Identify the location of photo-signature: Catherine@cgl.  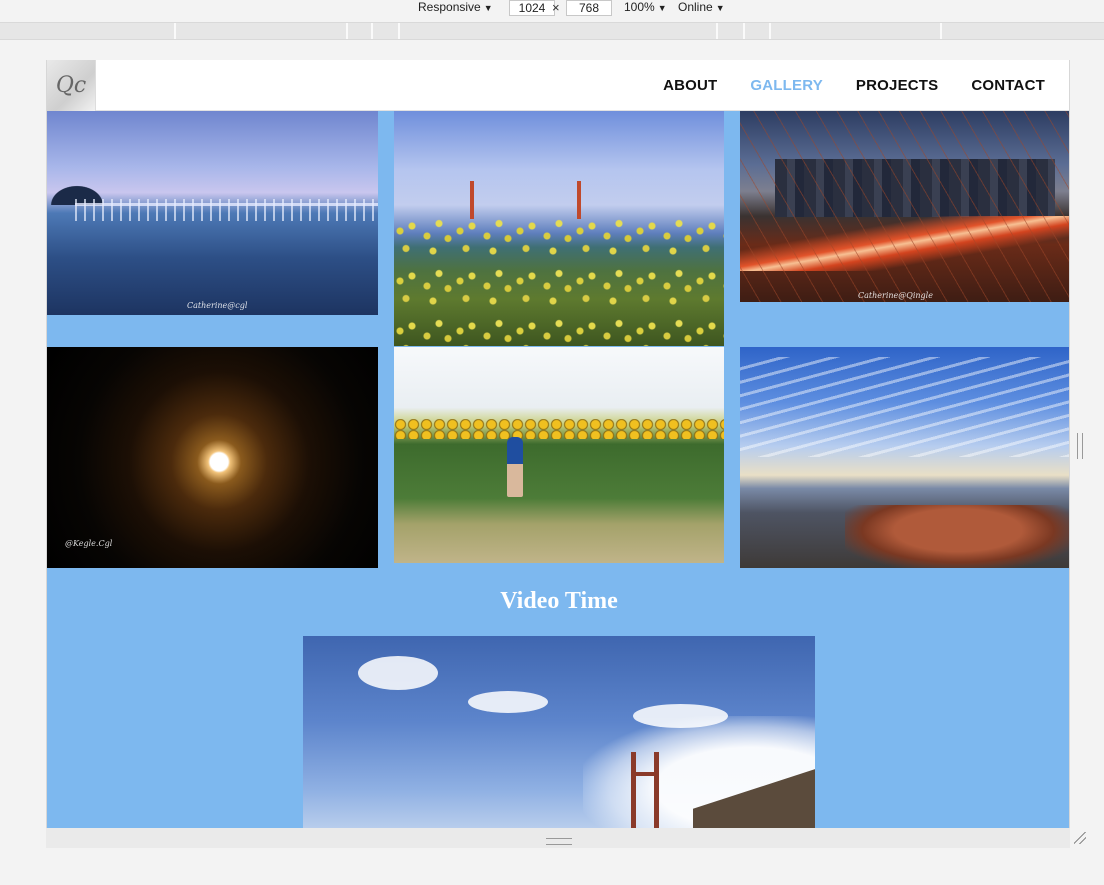
(217, 305).